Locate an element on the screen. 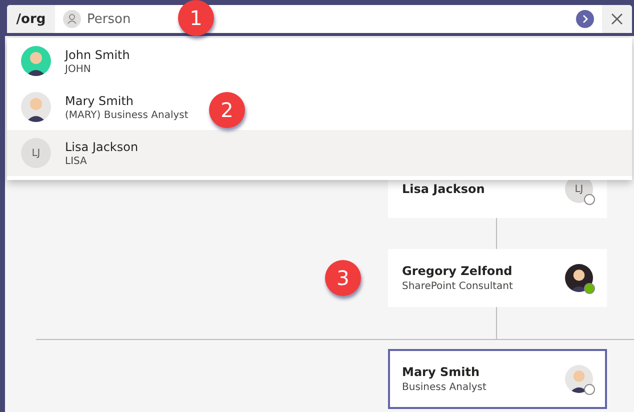  close-icon is located at coordinates (617, 19).